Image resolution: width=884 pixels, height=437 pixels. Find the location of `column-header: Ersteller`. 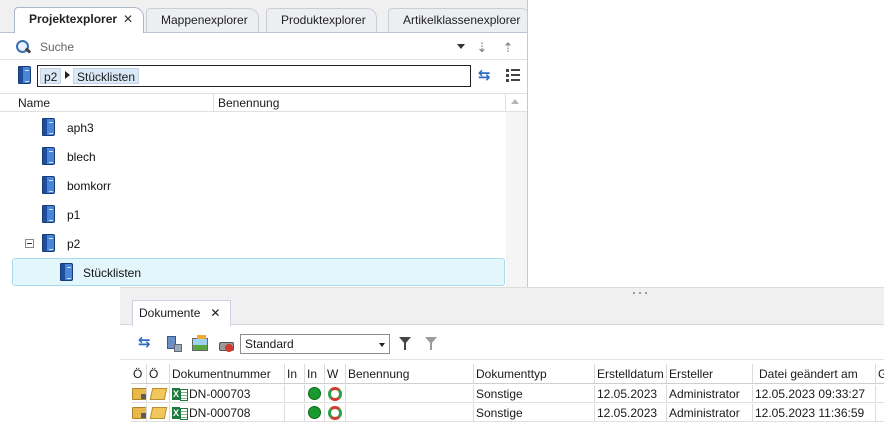

column-header: Ersteller is located at coordinates (710, 373).